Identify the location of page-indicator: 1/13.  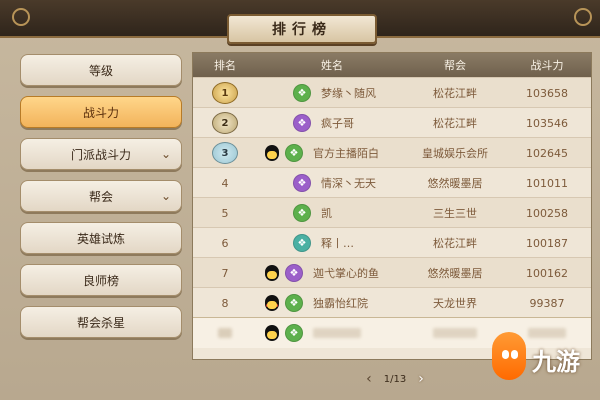
(395, 379).